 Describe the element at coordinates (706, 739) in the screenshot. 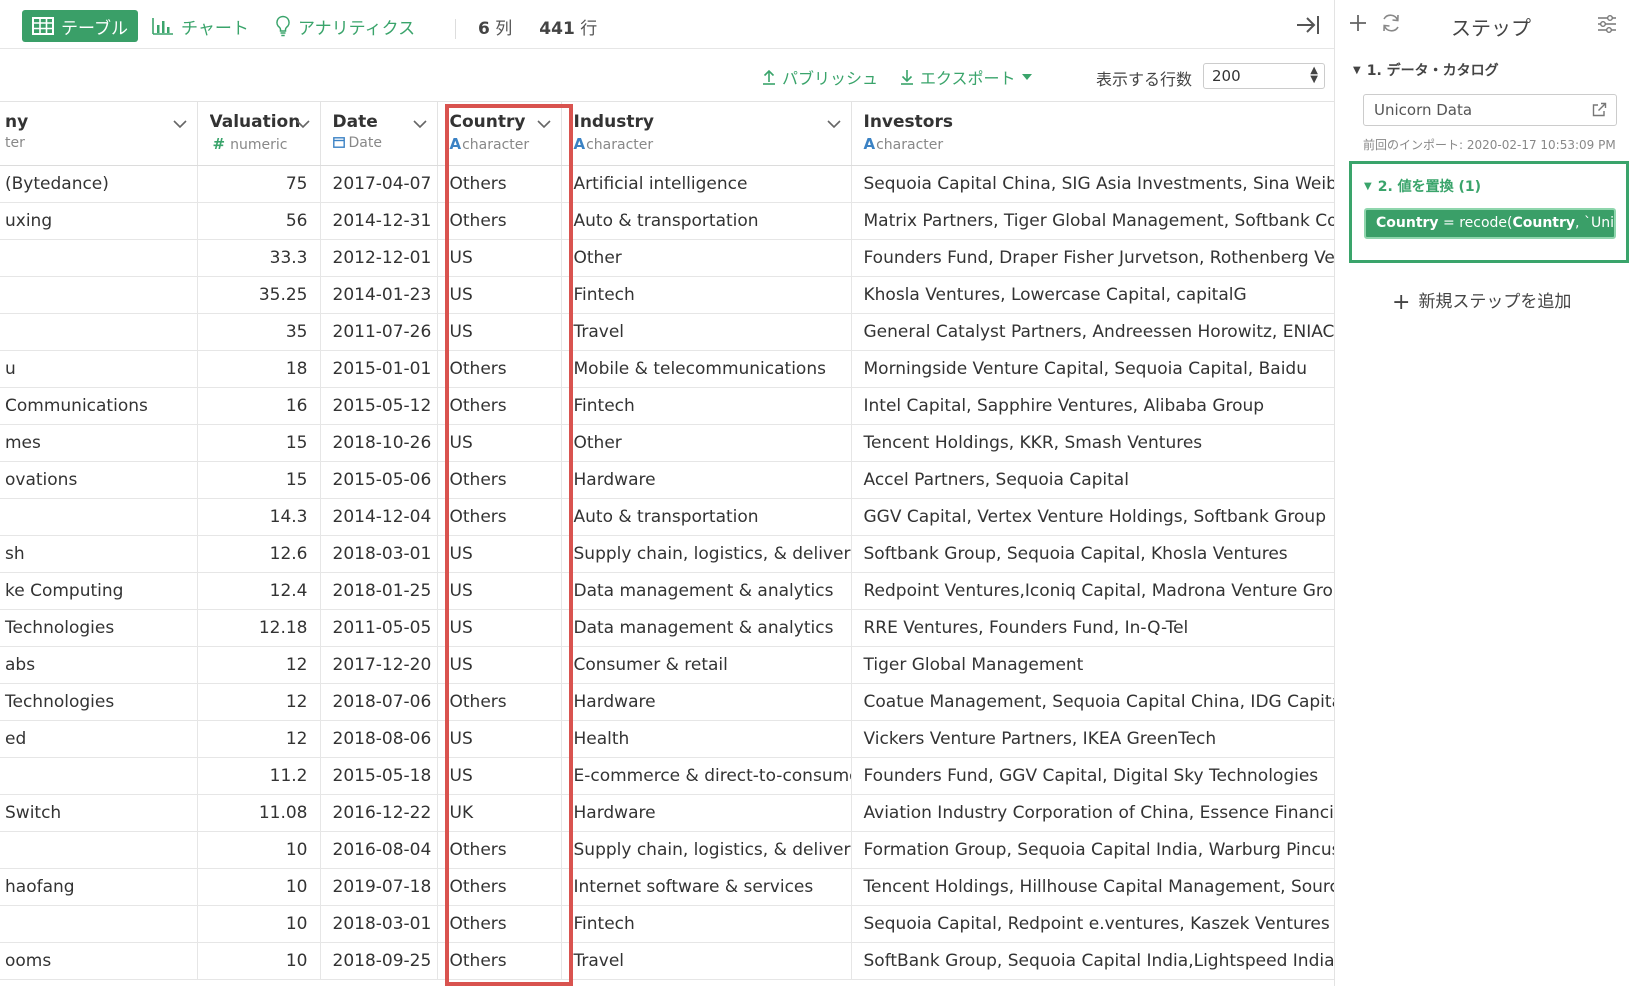

I see `table-cell: Health` at that location.